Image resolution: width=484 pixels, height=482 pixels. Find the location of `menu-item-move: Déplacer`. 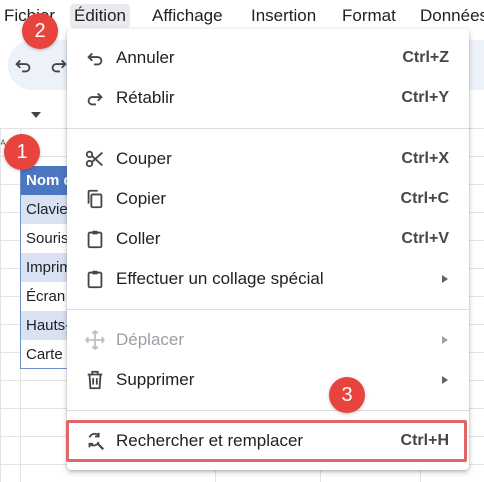

menu-item-move: Déplacer is located at coordinates (268, 340).